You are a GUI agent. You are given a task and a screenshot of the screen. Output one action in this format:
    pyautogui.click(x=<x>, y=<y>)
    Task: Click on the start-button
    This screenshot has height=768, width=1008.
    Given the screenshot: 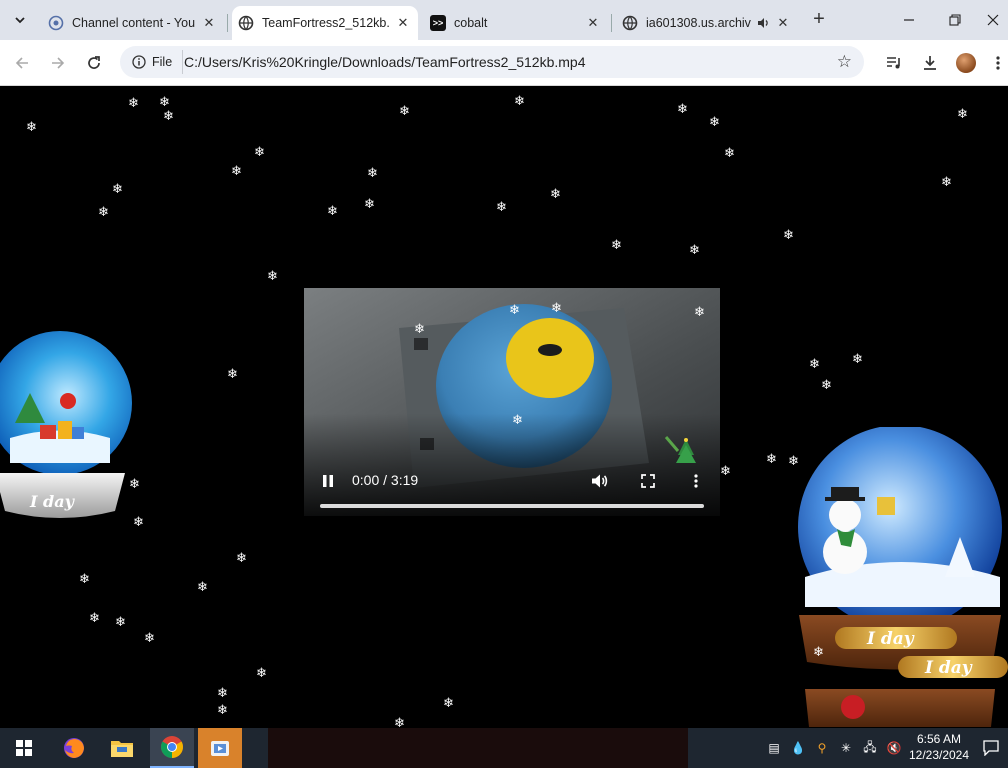 What is the action you would take?
    pyautogui.click(x=24, y=748)
    